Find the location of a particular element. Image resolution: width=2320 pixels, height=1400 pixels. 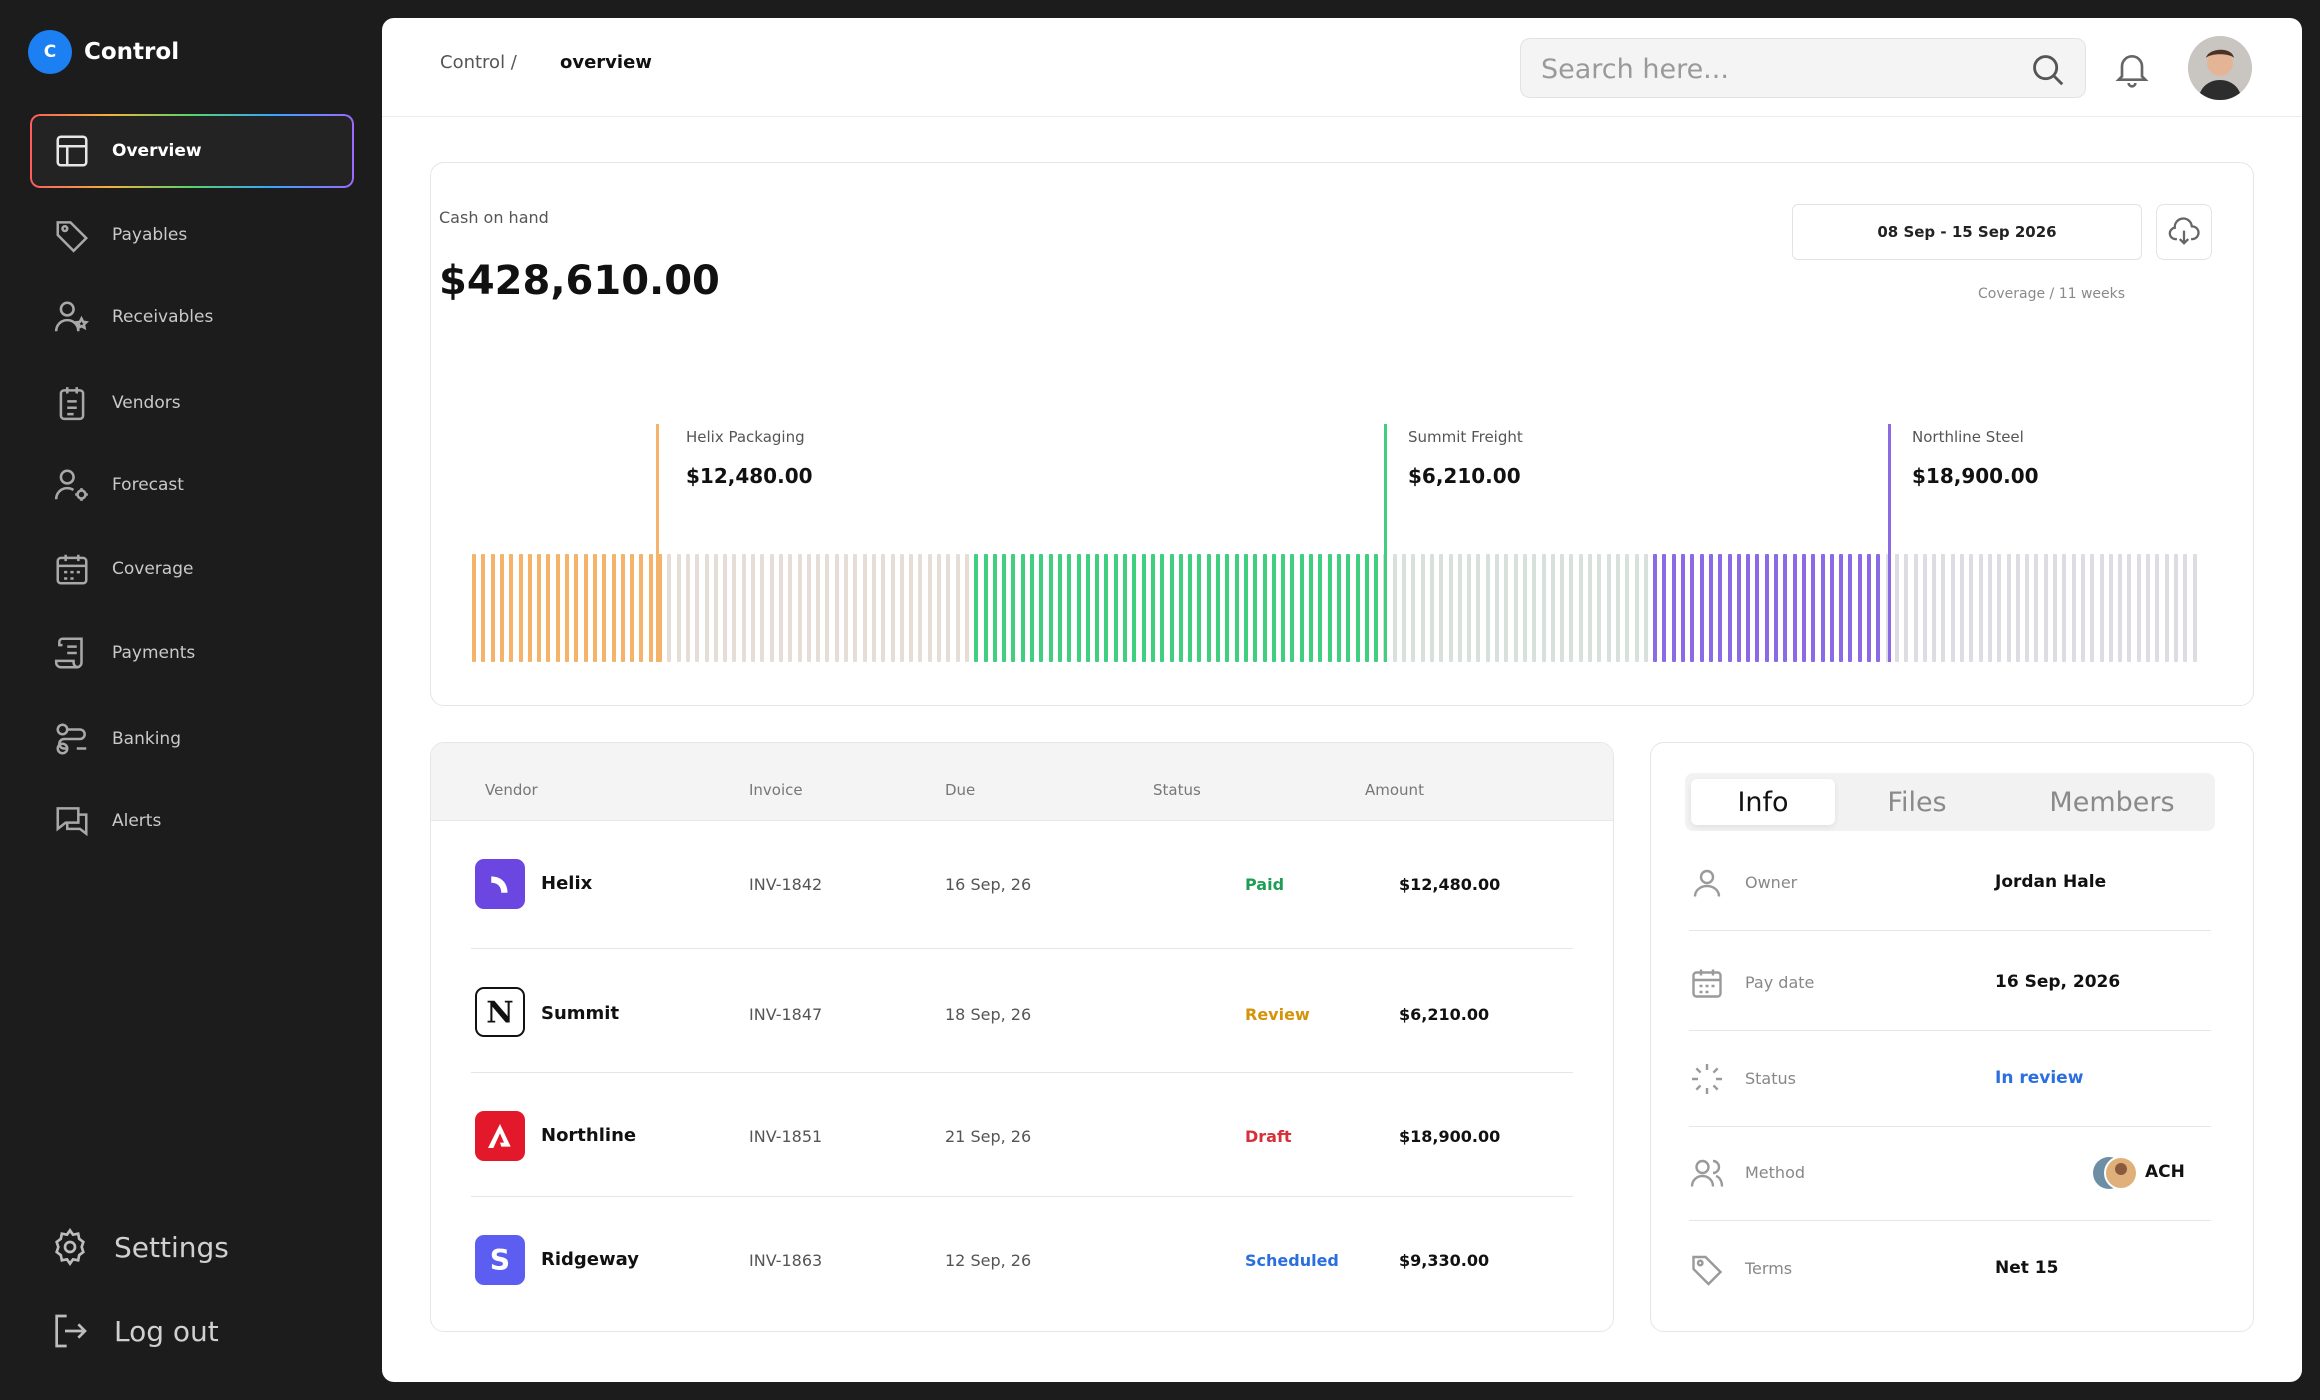

breadcrumb-root: Control / is located at coordinates (478, 62).